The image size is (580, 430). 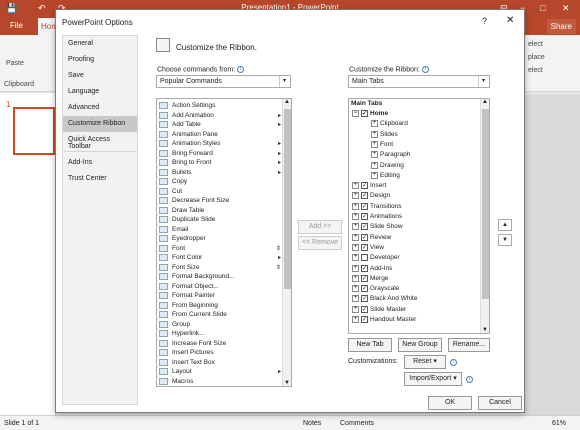 I want to click on add-button: Add >>, so click(x=320, y=227).